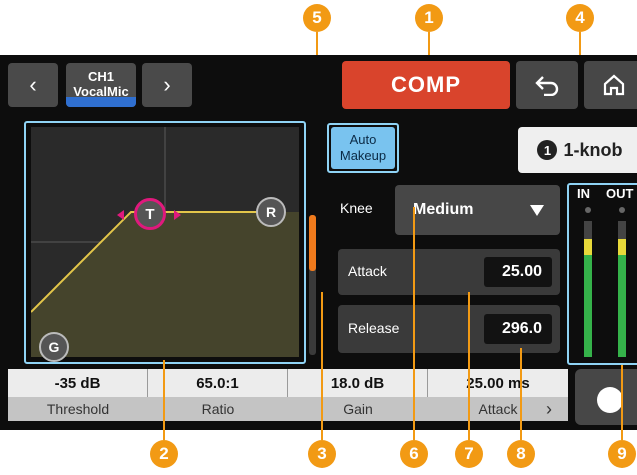 The width and height of the screenshot is (637, 475). Describe the element at coordinates (414, 323) in the screenshot. I see `callout-6-leader` at that location.